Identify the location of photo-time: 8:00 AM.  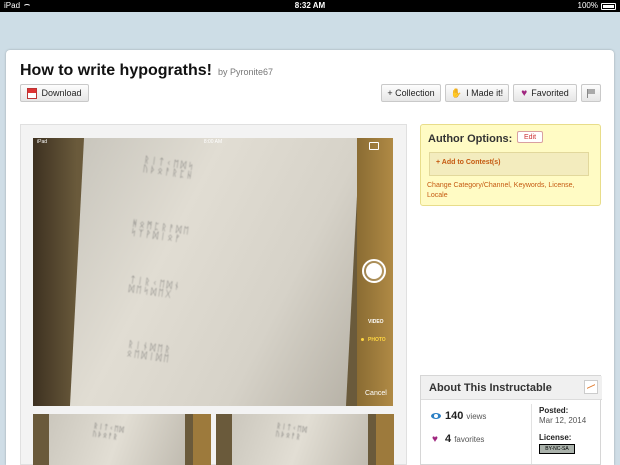
(213, 142).